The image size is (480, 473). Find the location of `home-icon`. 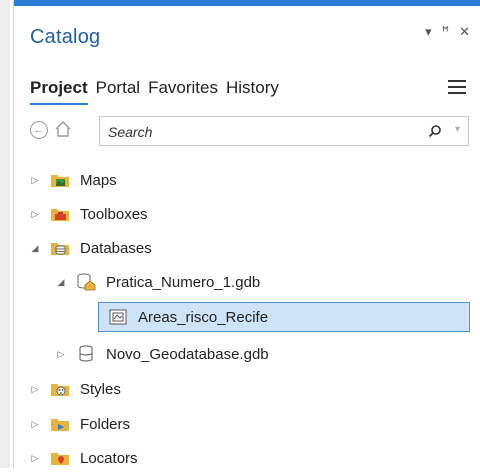

home-icon is located at coordinates (63, 129).